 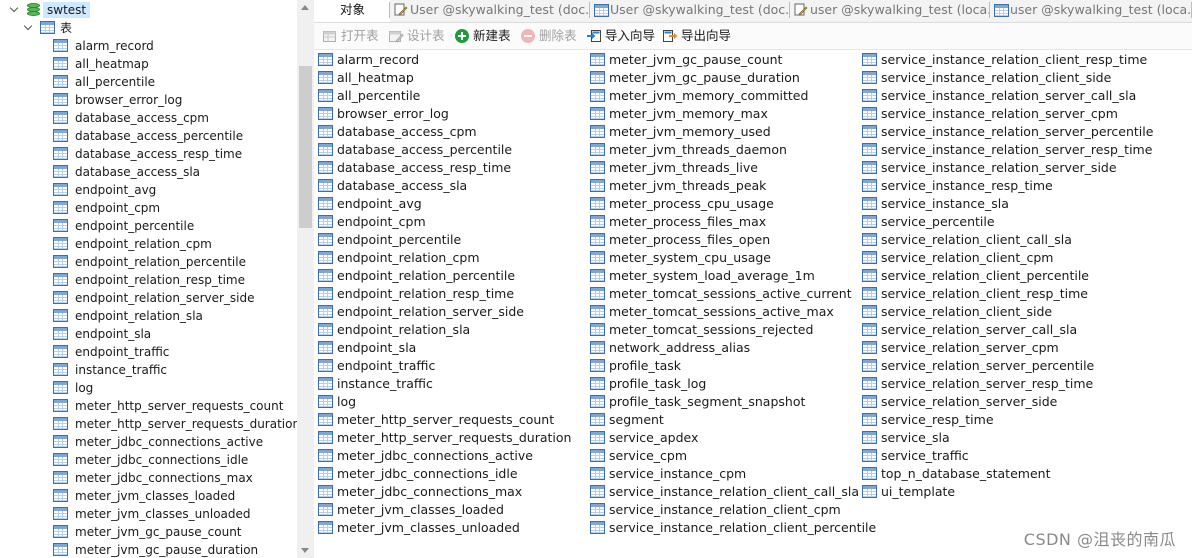 I want to click on tree-item-table: instance_traffic, so click(x=148, y=370).